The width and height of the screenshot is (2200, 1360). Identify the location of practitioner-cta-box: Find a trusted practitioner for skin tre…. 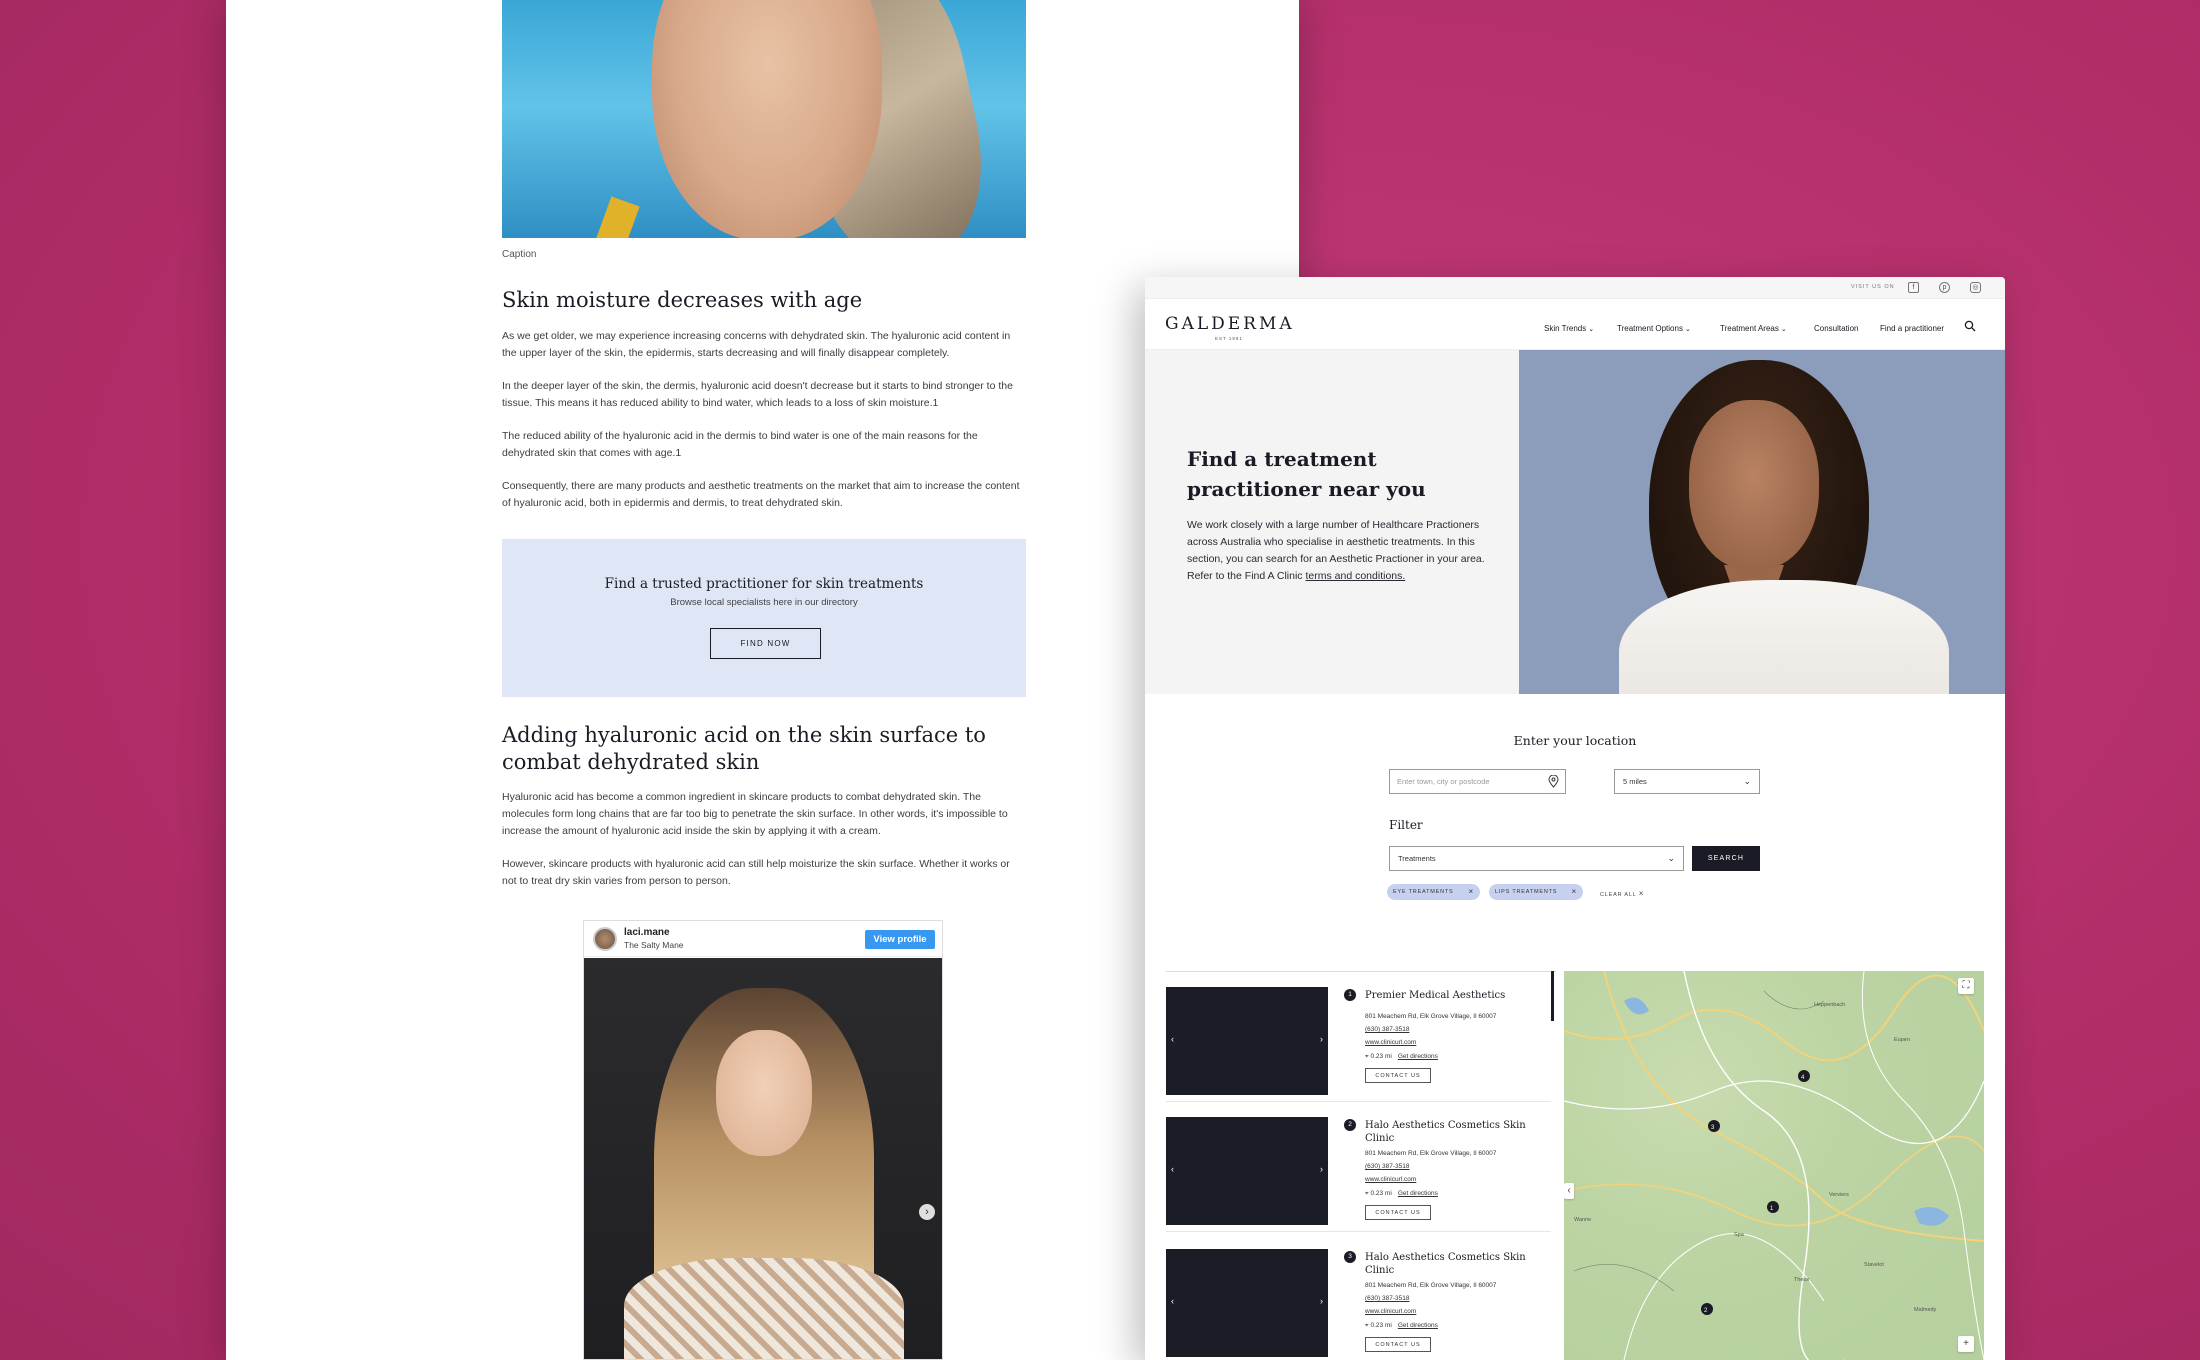
(764, 618).